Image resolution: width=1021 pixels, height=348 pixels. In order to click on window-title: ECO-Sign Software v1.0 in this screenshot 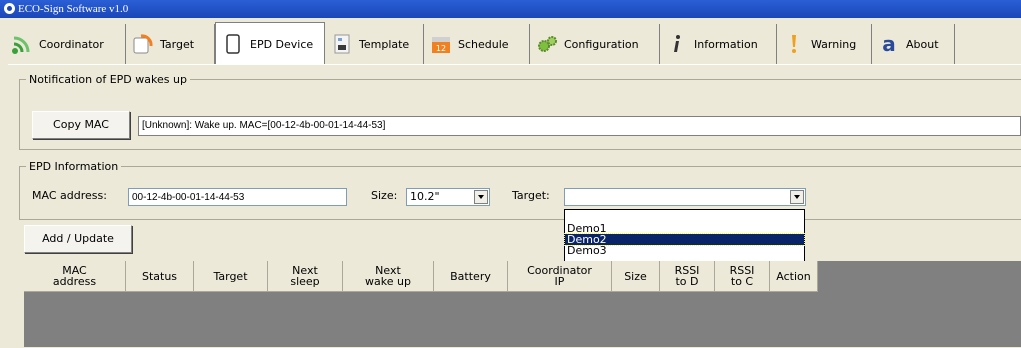, I will do `click(73, 9)`.